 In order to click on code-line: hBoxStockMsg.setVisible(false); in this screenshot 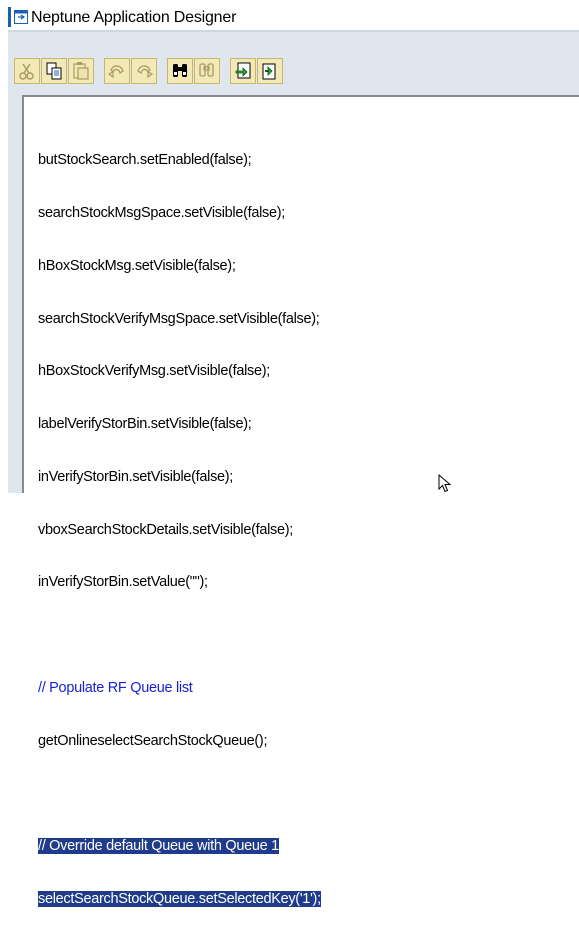, I will do `click(137, 265)`.